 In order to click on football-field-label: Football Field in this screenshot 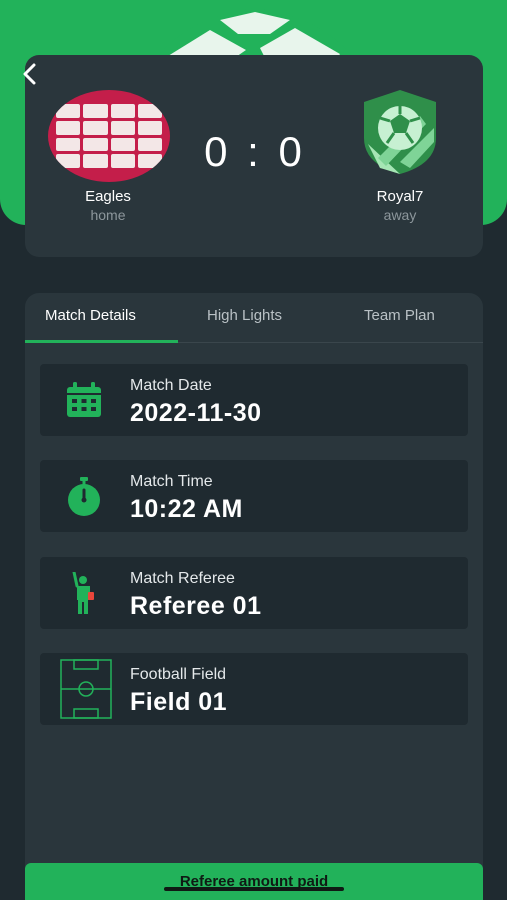, I will do `click(178, 674)`.